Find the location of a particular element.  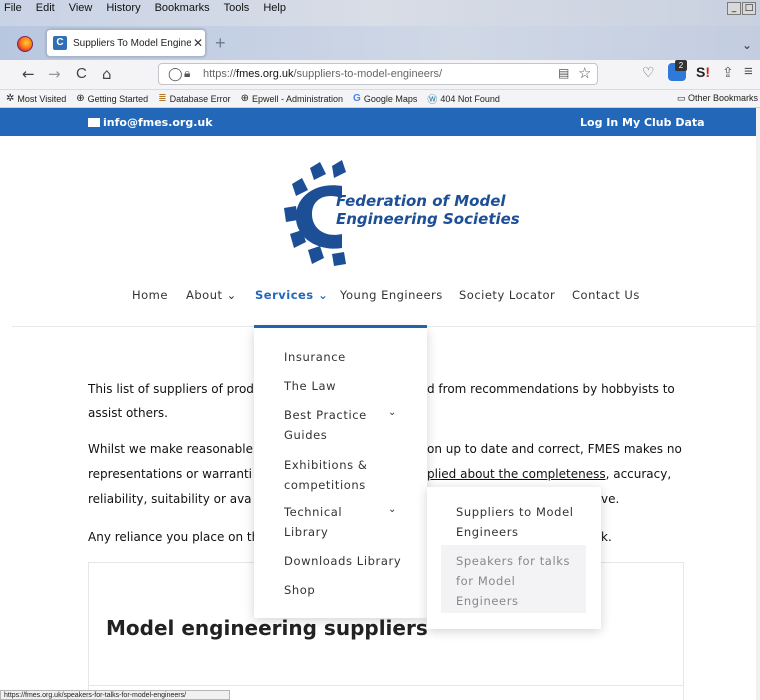

forward-button: → is located at coordinates (54, 74).